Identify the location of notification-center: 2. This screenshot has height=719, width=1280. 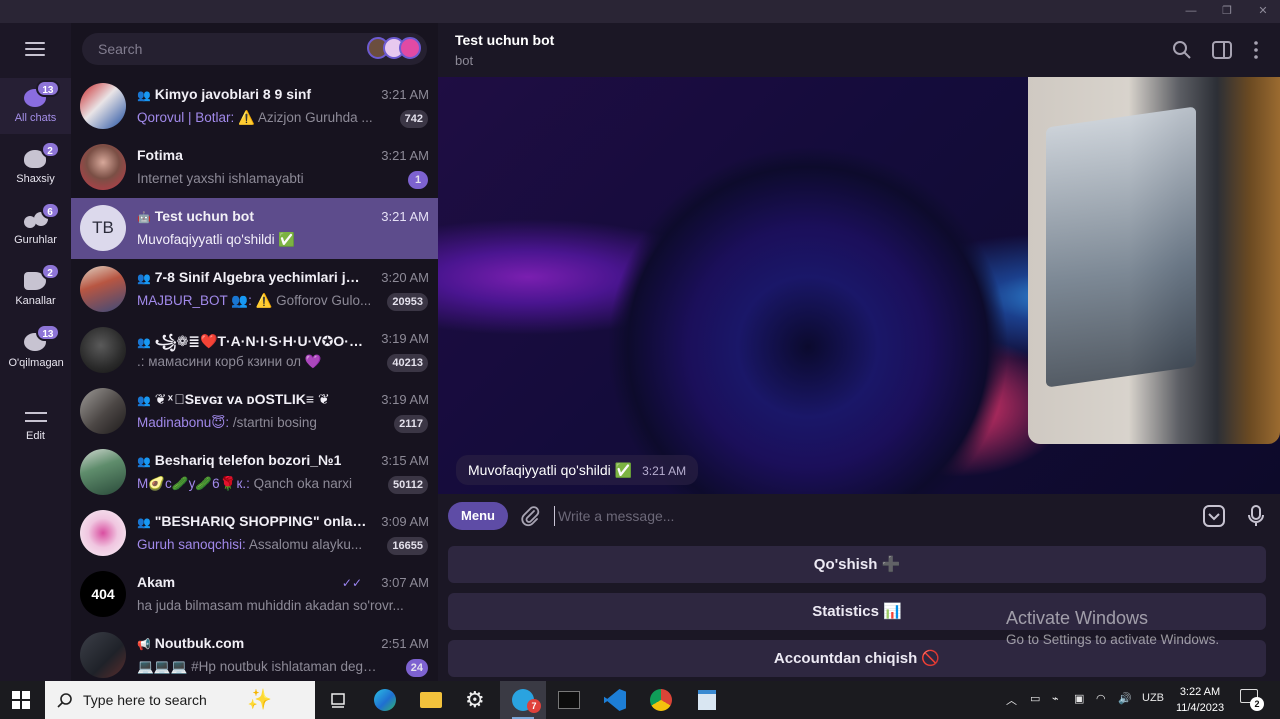
(1252, 700).